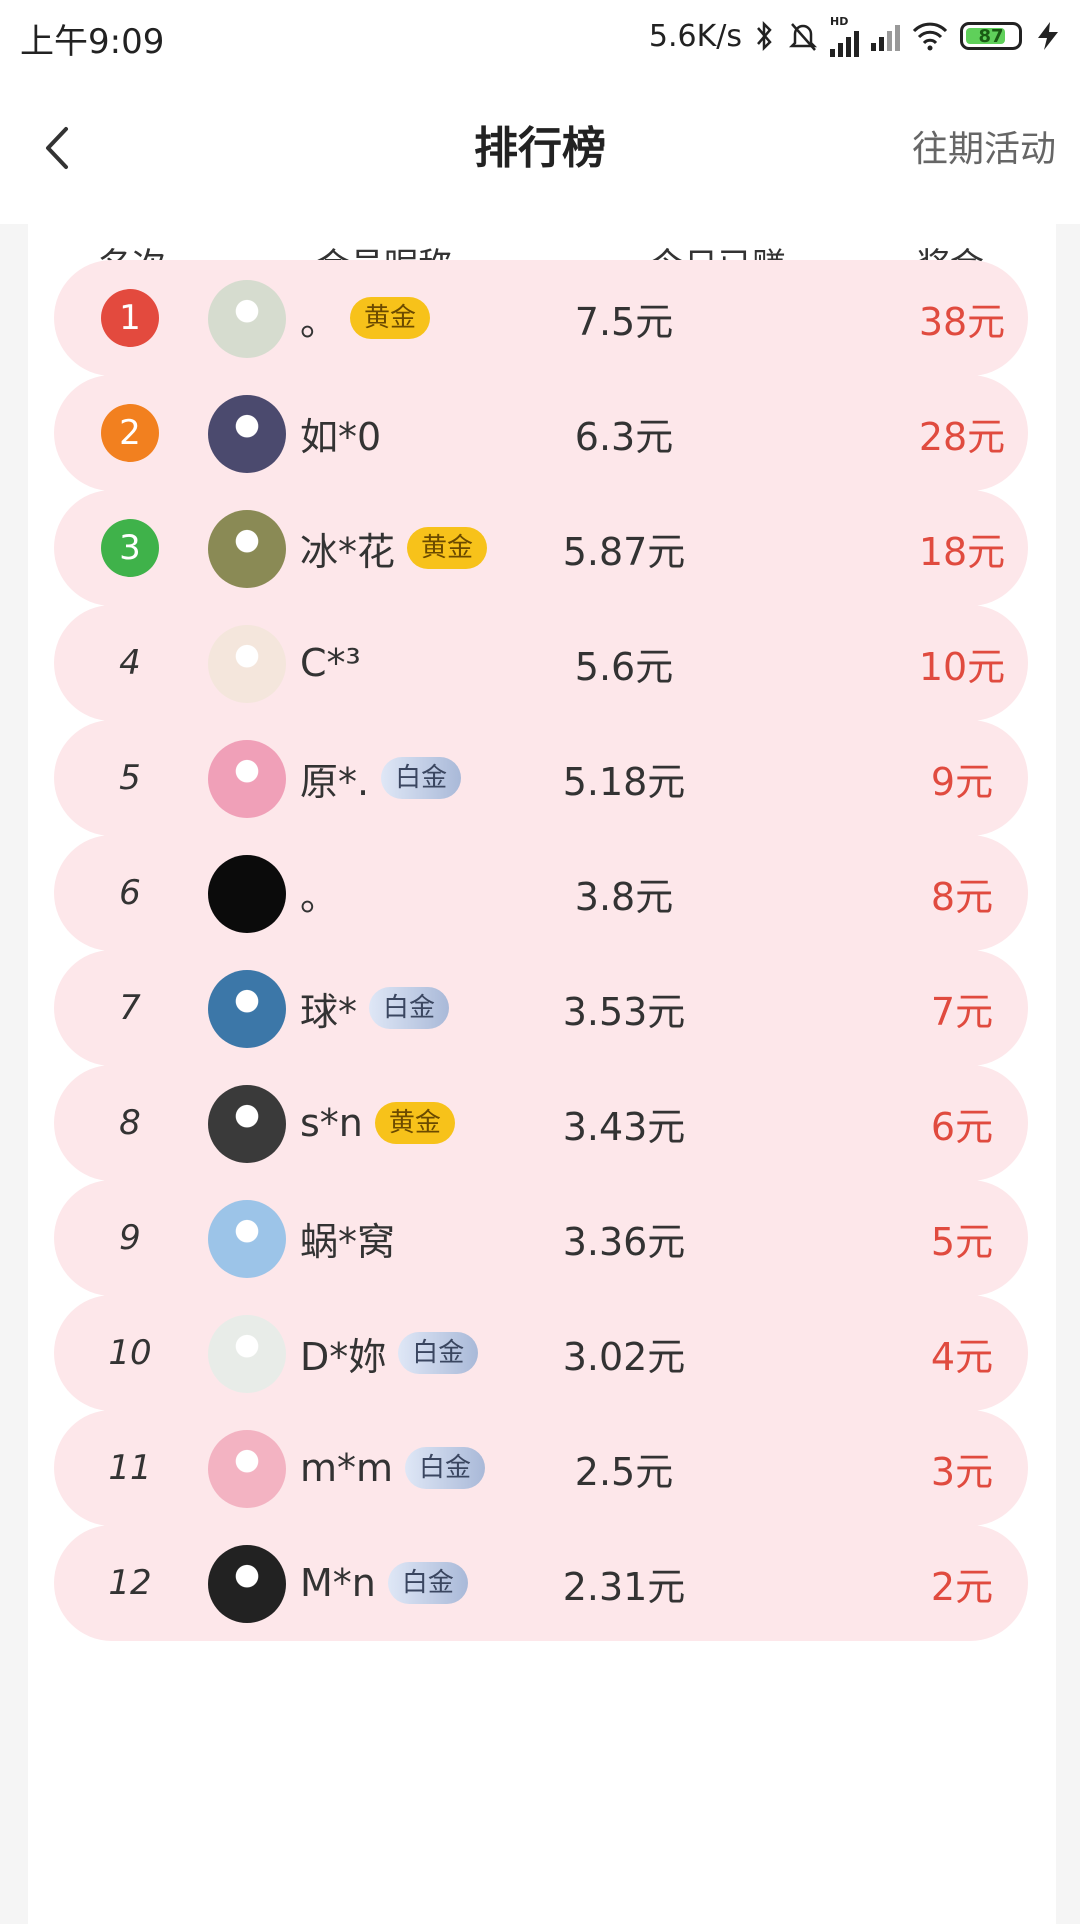 The width and height of the screenshot is (1080, 1924). What do you see at coordinates (347, 1468) in the screenshot?
I see `member-nickname: m*m` at bounding box center [347, 1468].